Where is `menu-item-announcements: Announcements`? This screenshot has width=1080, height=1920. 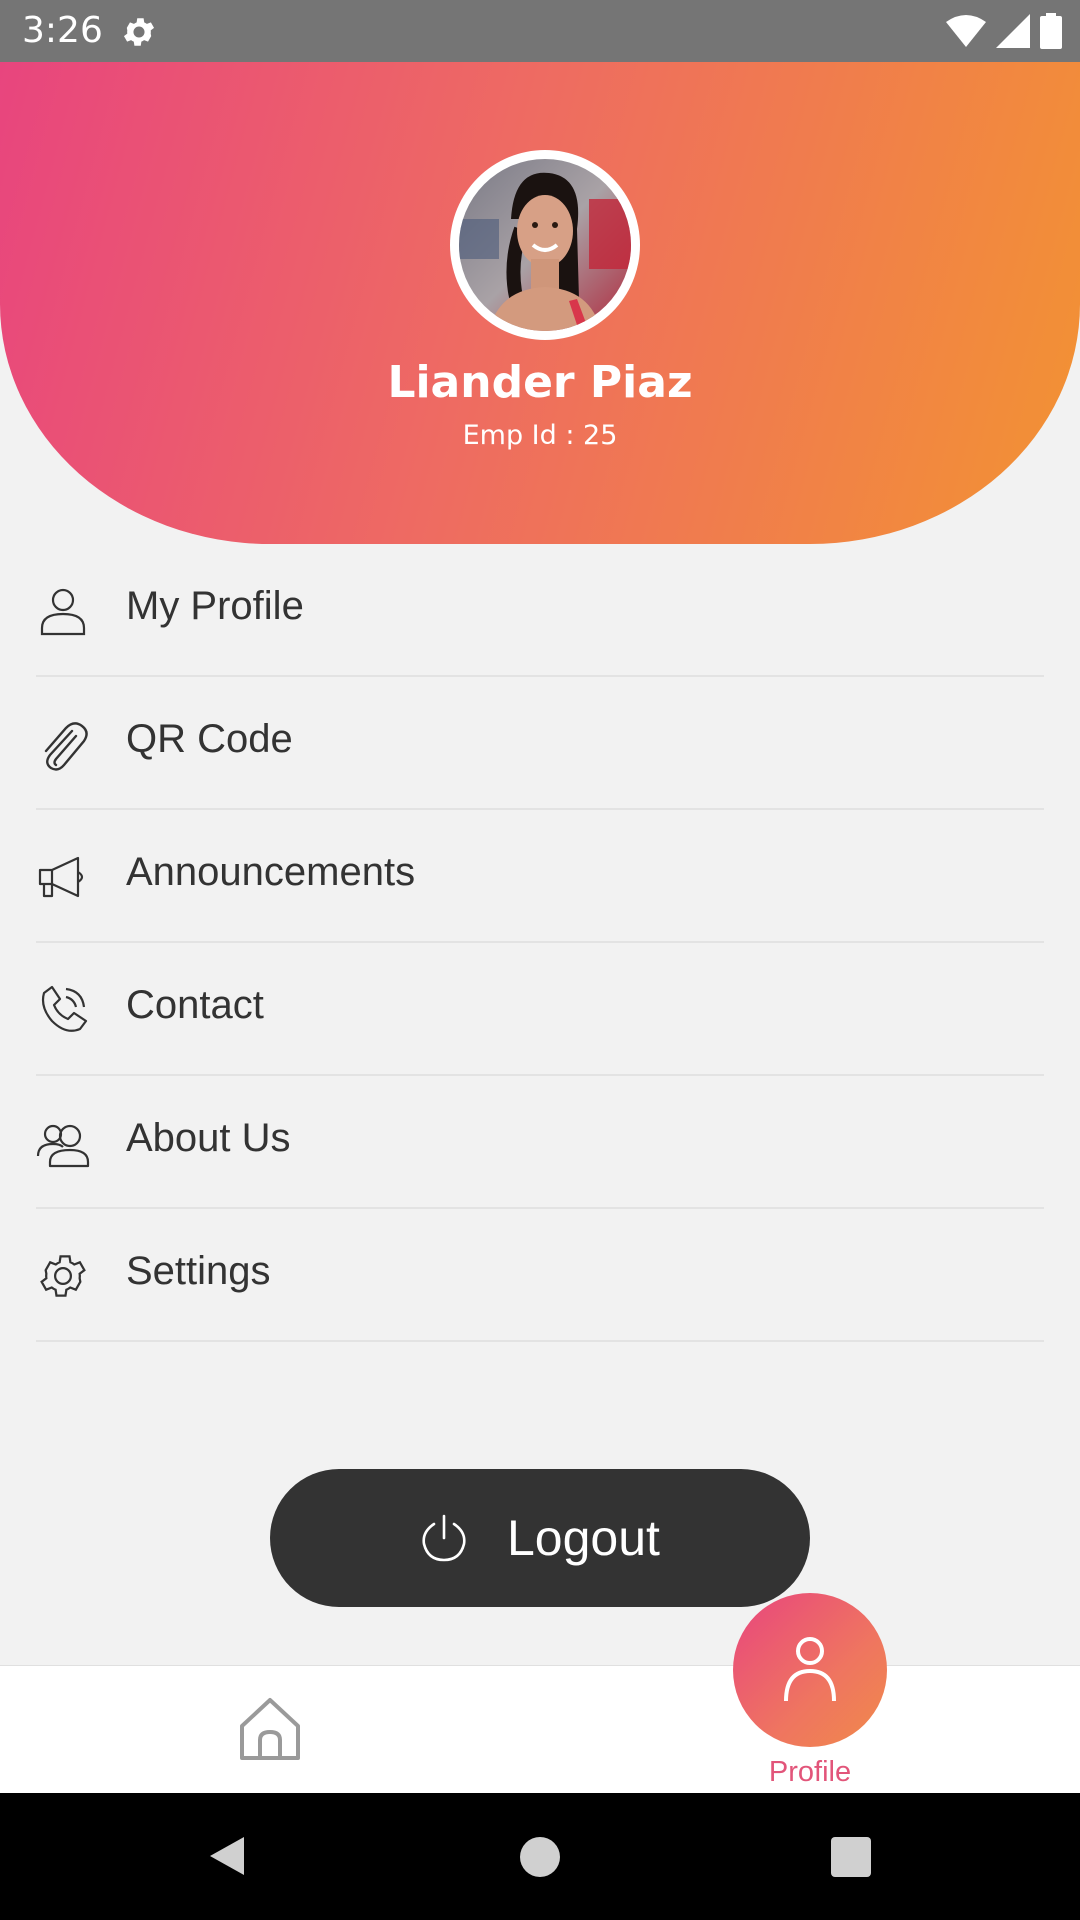
menu-item-announcements: Announcements is located at coordinates (540, 876).